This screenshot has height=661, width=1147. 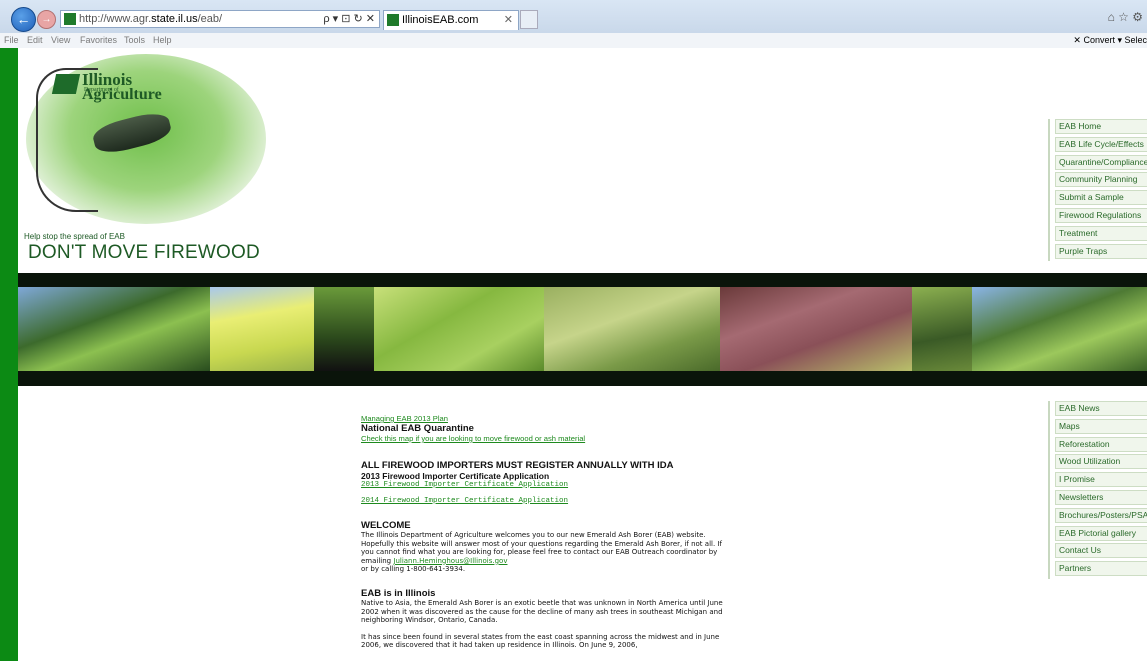 I want to click on nav-treatment: Treatment, so click(x=1097, y=234).